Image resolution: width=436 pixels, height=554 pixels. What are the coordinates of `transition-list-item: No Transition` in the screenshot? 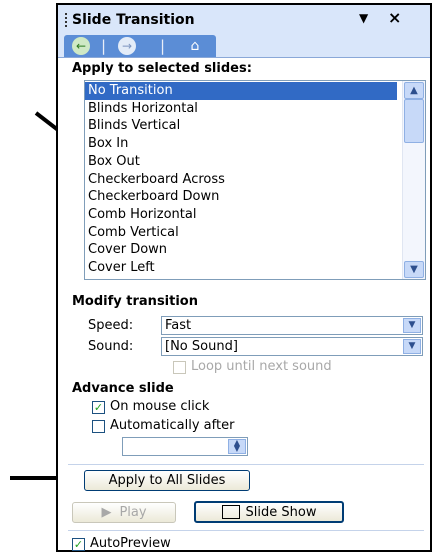 It's located at (241, 91).